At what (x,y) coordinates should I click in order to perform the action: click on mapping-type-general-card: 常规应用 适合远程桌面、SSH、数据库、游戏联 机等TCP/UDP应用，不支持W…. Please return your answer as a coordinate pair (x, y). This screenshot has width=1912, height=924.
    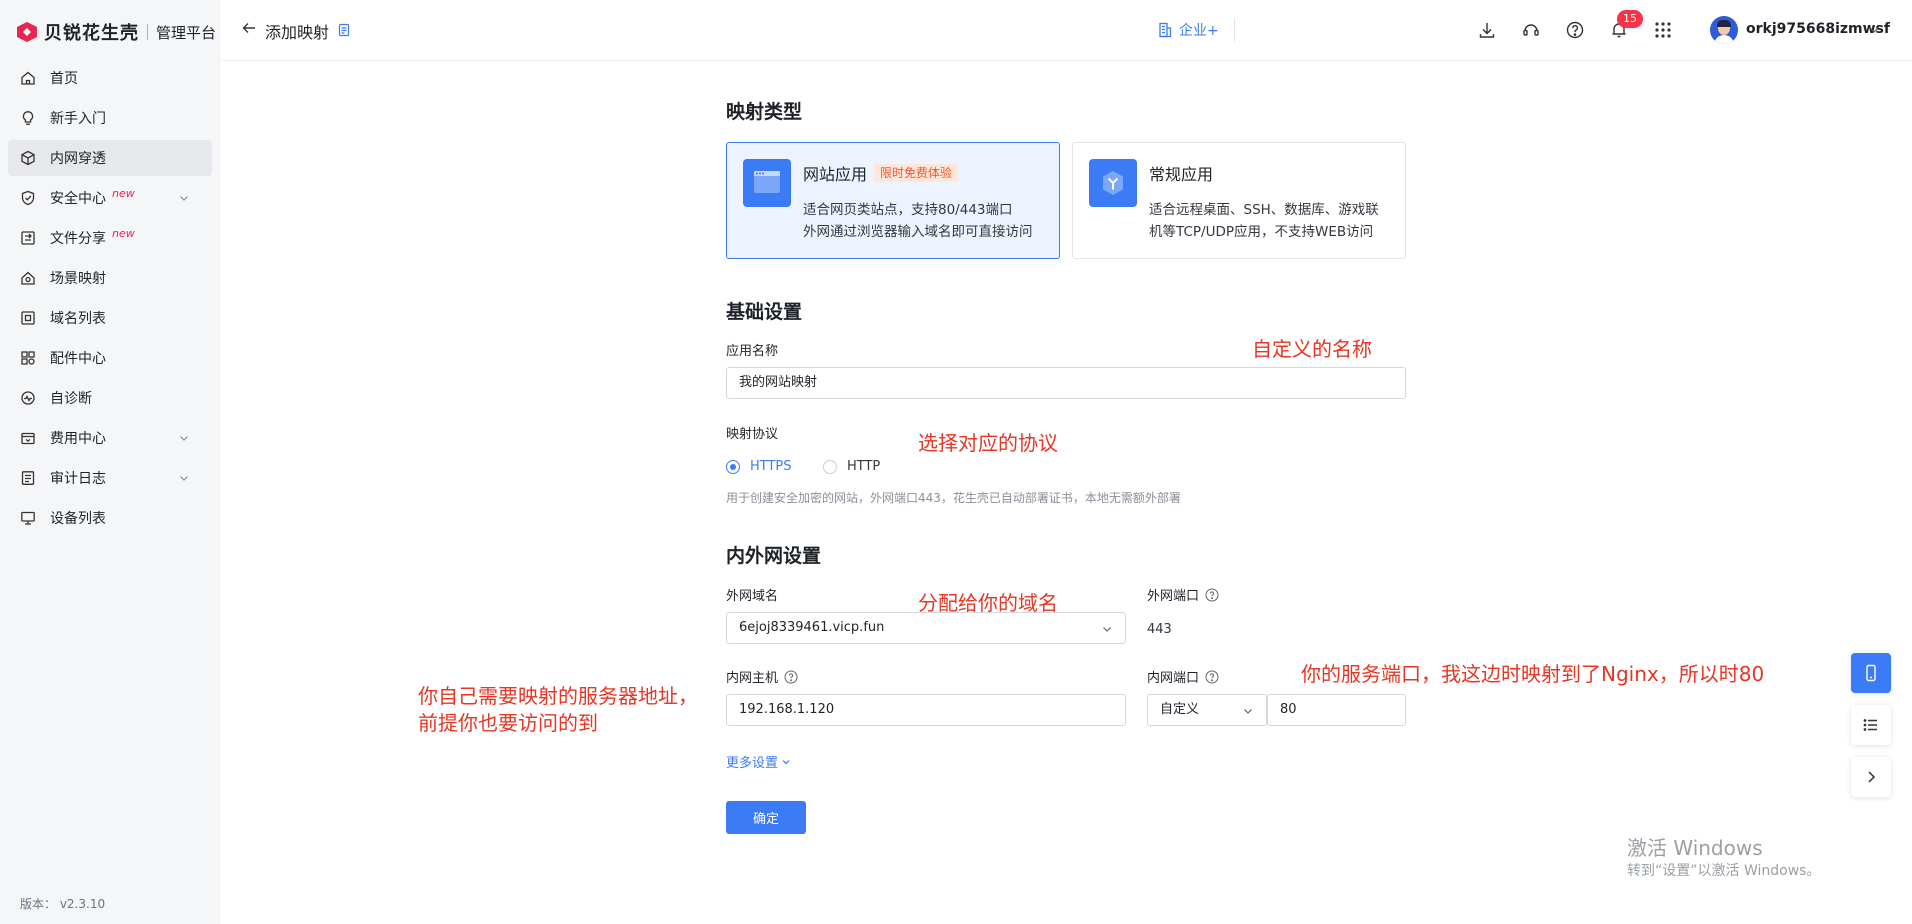
    Looking at the image, I should click on (1239, 200).